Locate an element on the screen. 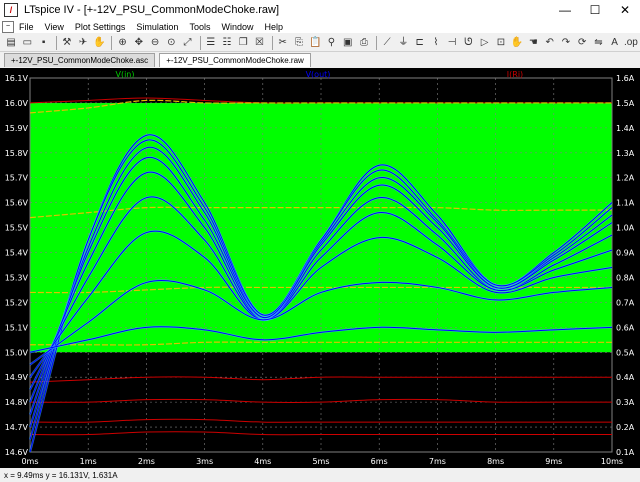  zoom-out-icon: ⊖ is located at coordinates (155, 43).